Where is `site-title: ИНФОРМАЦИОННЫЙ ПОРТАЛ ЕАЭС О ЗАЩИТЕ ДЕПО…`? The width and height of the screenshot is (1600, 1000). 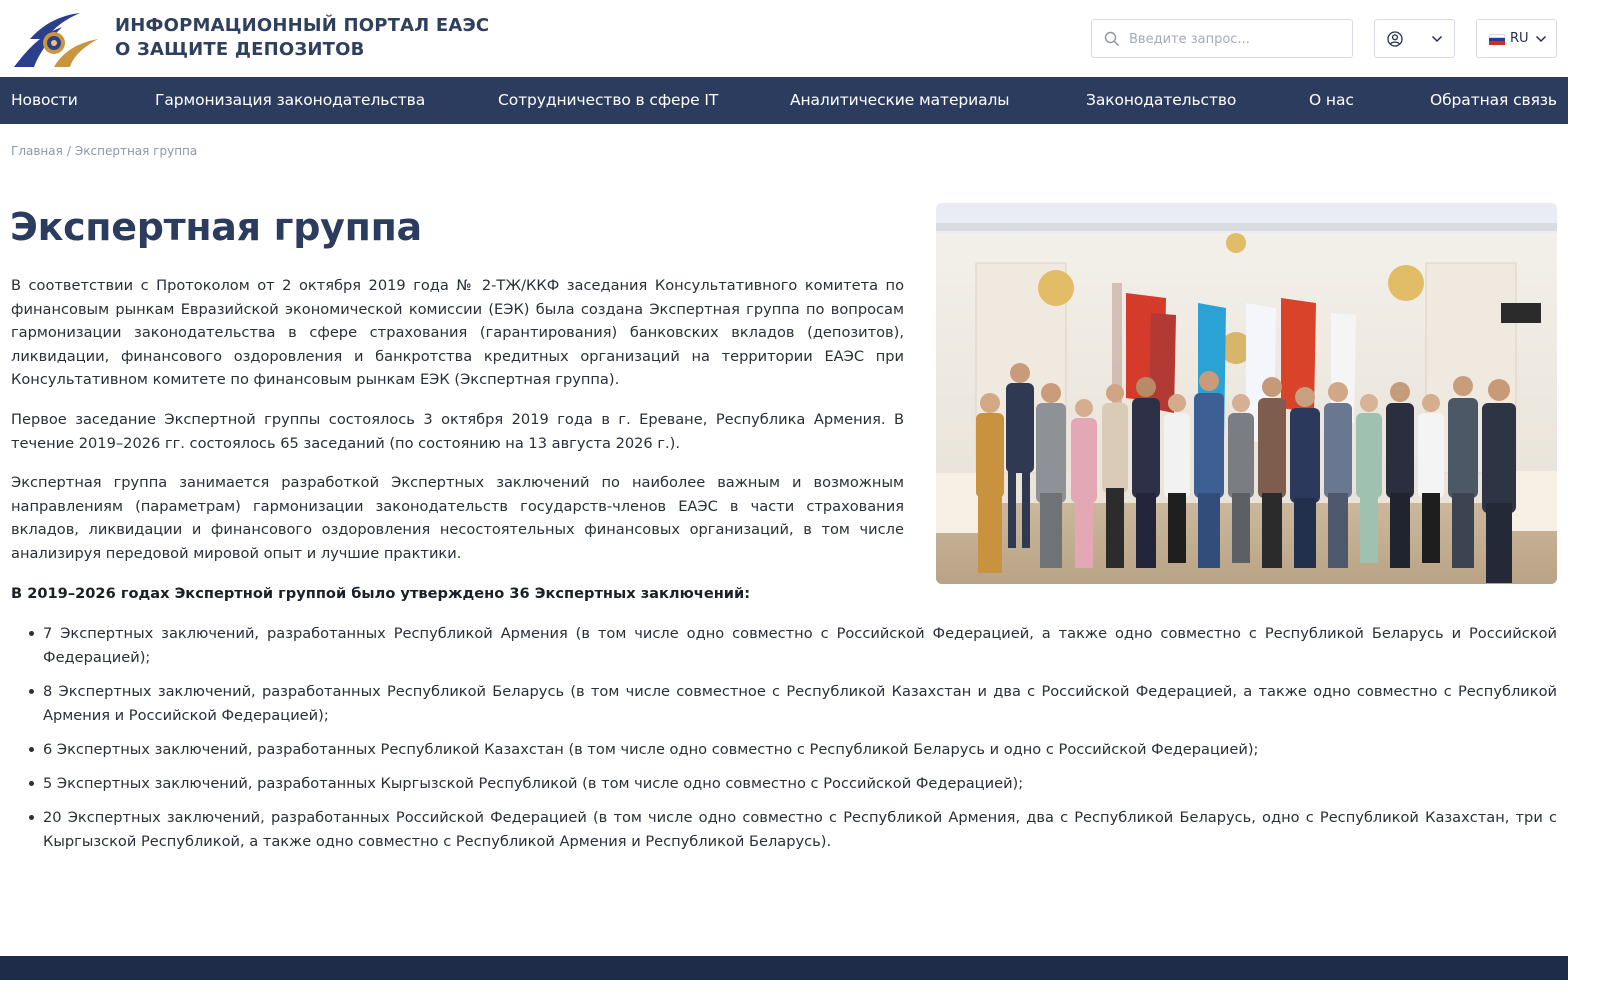 site-title: ИНФОРМАЦИОННЫЙ ПОРТАЛ ЕАЭС О ЗАЩИТЕ ДЕПО… is located at coordinates (302, 38).